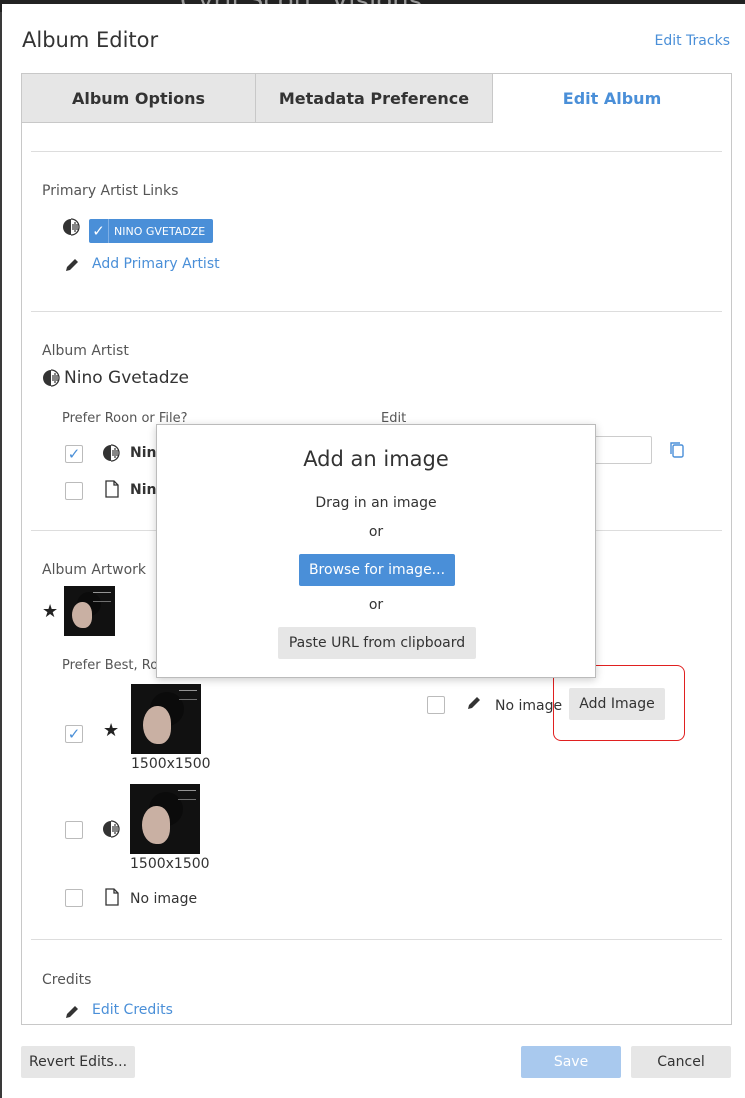  Describe the element at coordinates (165, 819) in the screenshot. I see `artwork-roon-thumbnail` at that location.